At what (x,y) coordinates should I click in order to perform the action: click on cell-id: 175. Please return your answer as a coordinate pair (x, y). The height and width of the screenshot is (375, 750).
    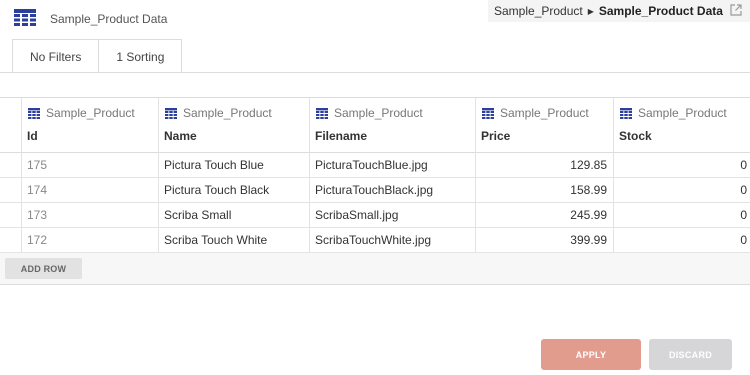
    Looking at the image, I should click on (89, 165).